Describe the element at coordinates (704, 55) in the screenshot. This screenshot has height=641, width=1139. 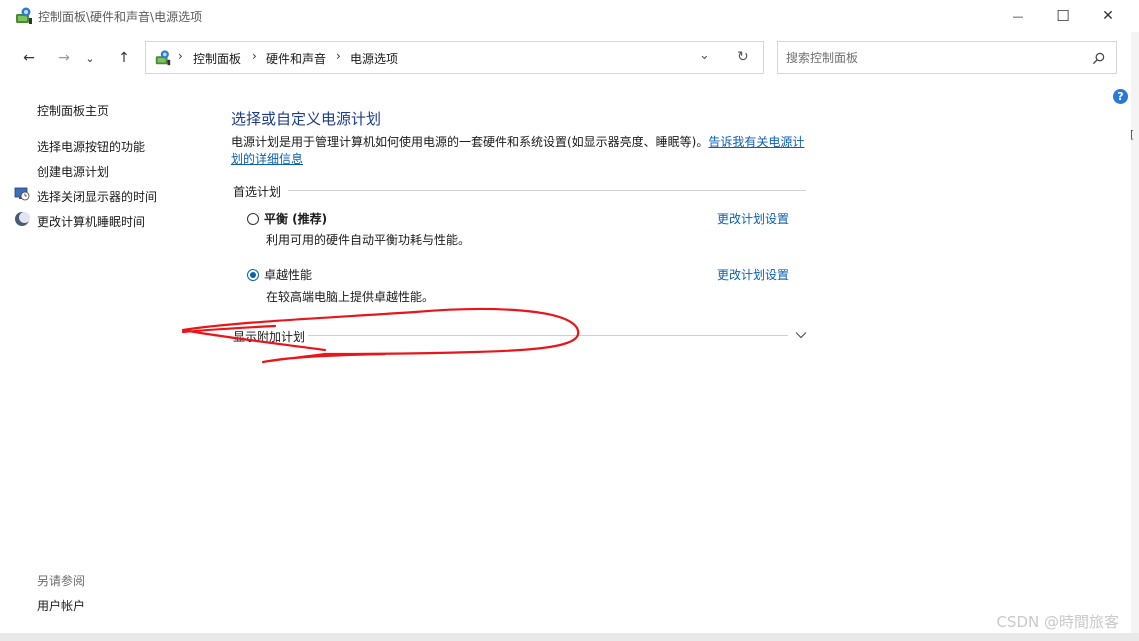
I see `address-dropdown-icon: ⌄` at that location.